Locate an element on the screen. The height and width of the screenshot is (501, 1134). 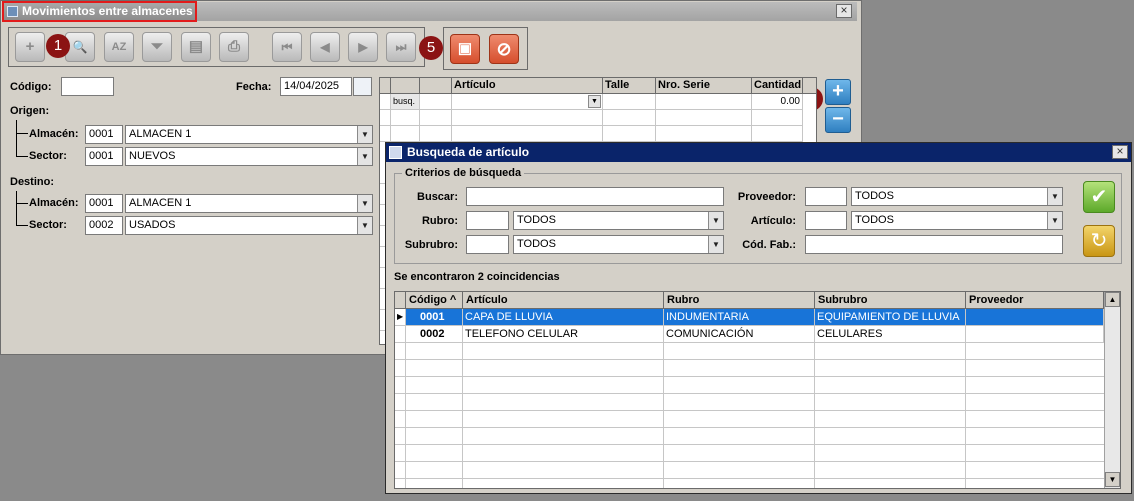
origen-section-label: Origen: is located at coordinates (30, 111).